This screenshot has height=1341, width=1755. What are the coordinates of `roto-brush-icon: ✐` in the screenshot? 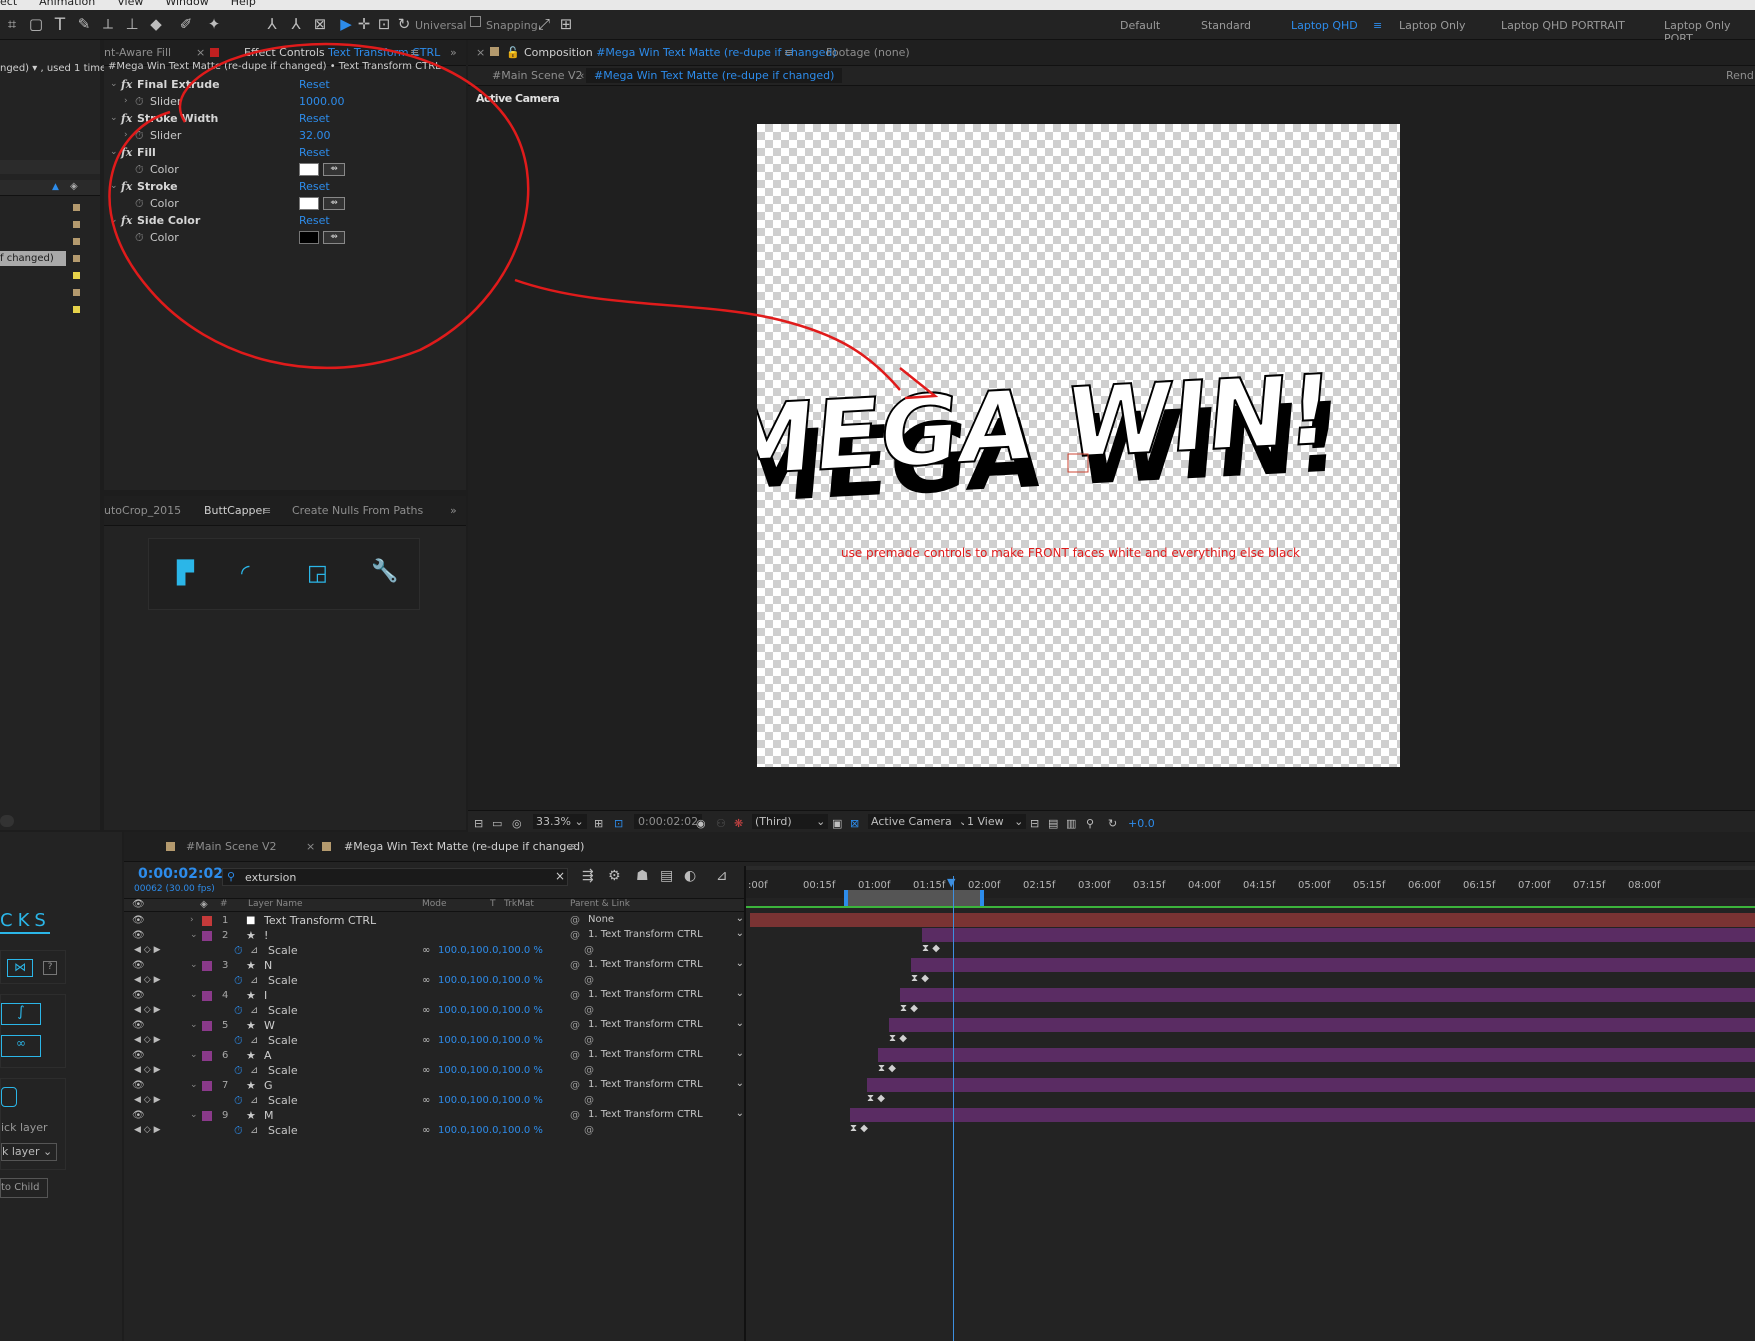 It's located at (186, 24).